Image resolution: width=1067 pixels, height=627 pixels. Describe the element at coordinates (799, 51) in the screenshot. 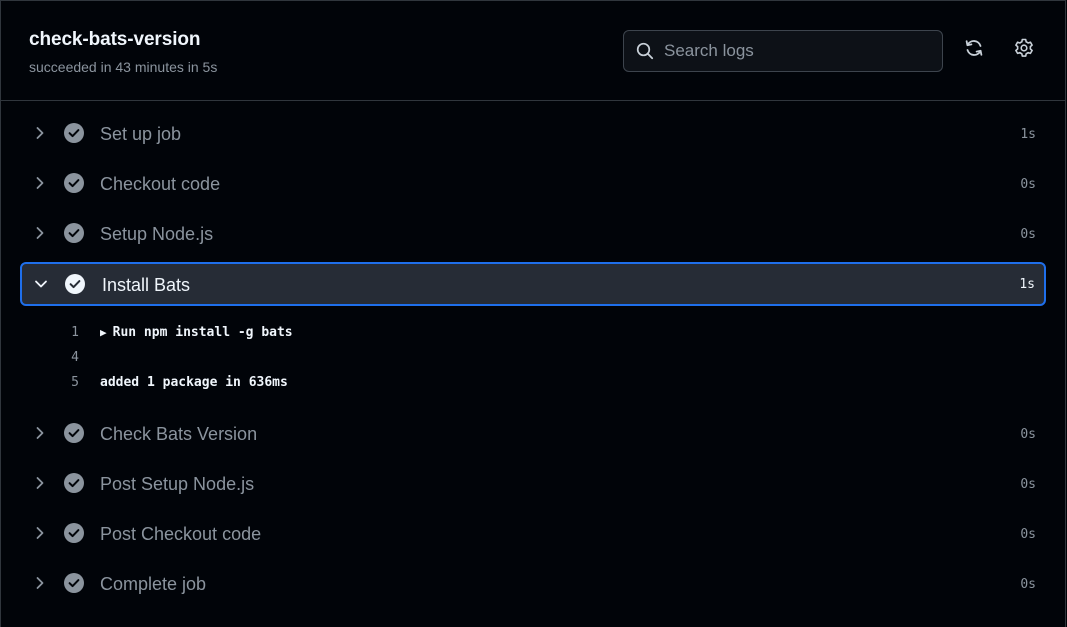

I see `search-logs-input` at that location.